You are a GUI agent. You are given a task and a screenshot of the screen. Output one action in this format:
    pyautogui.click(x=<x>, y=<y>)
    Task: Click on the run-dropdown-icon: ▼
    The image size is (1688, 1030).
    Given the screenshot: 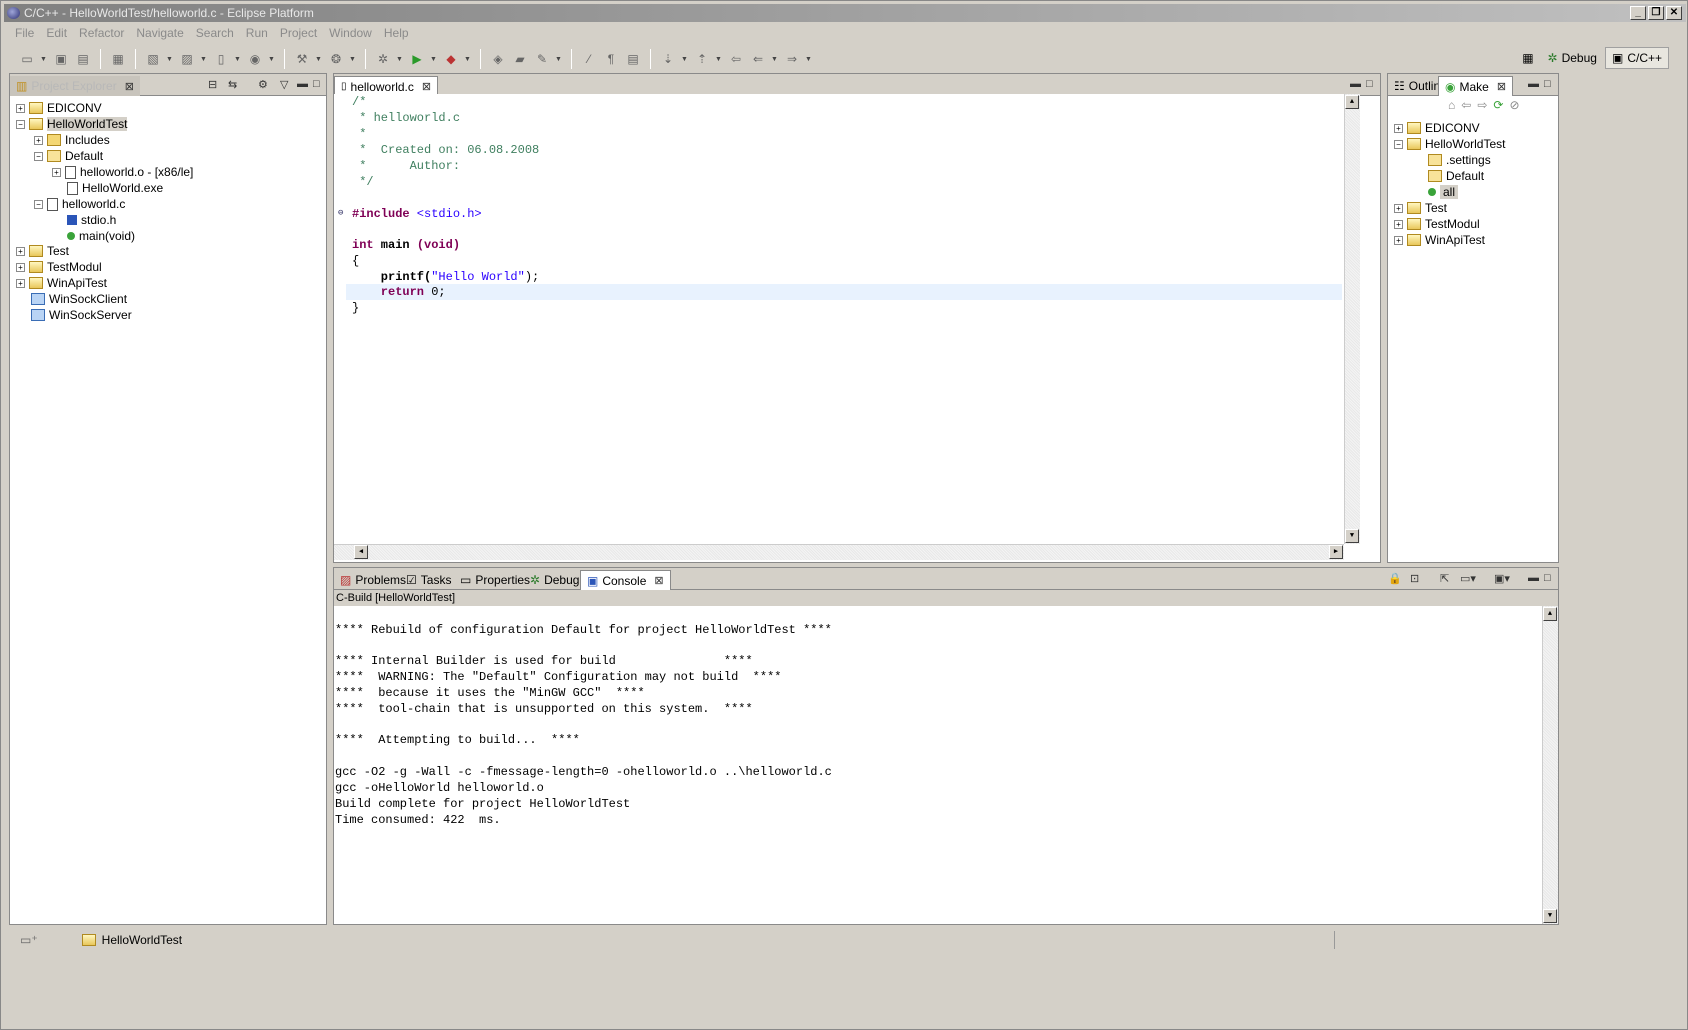 What is the action you would take?
    pyautogui.click(x=434, y=59)
    